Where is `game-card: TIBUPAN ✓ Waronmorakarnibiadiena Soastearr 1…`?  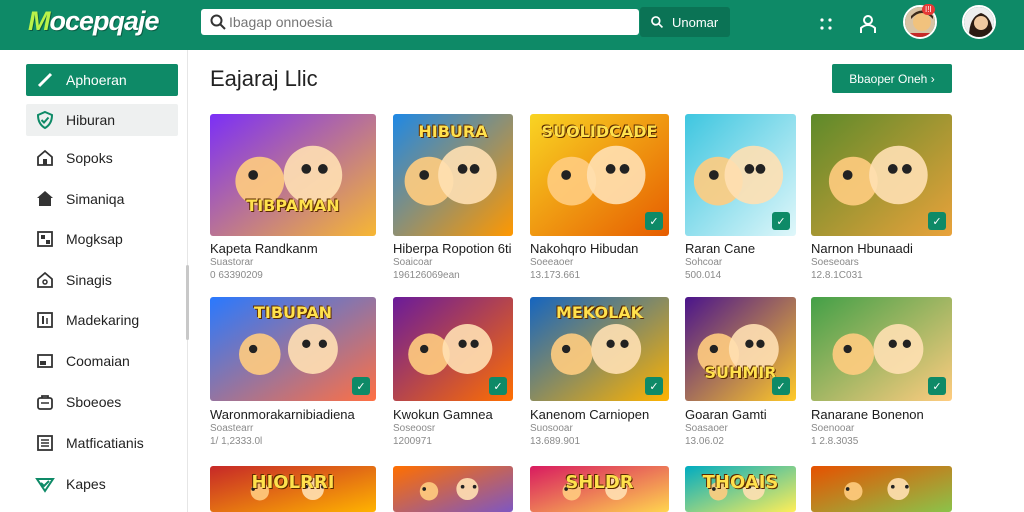
game-card: TIBUPAN ✓ Waronmorakarnibiadiena Soastearr 1… is located at coordinates (293, 382).